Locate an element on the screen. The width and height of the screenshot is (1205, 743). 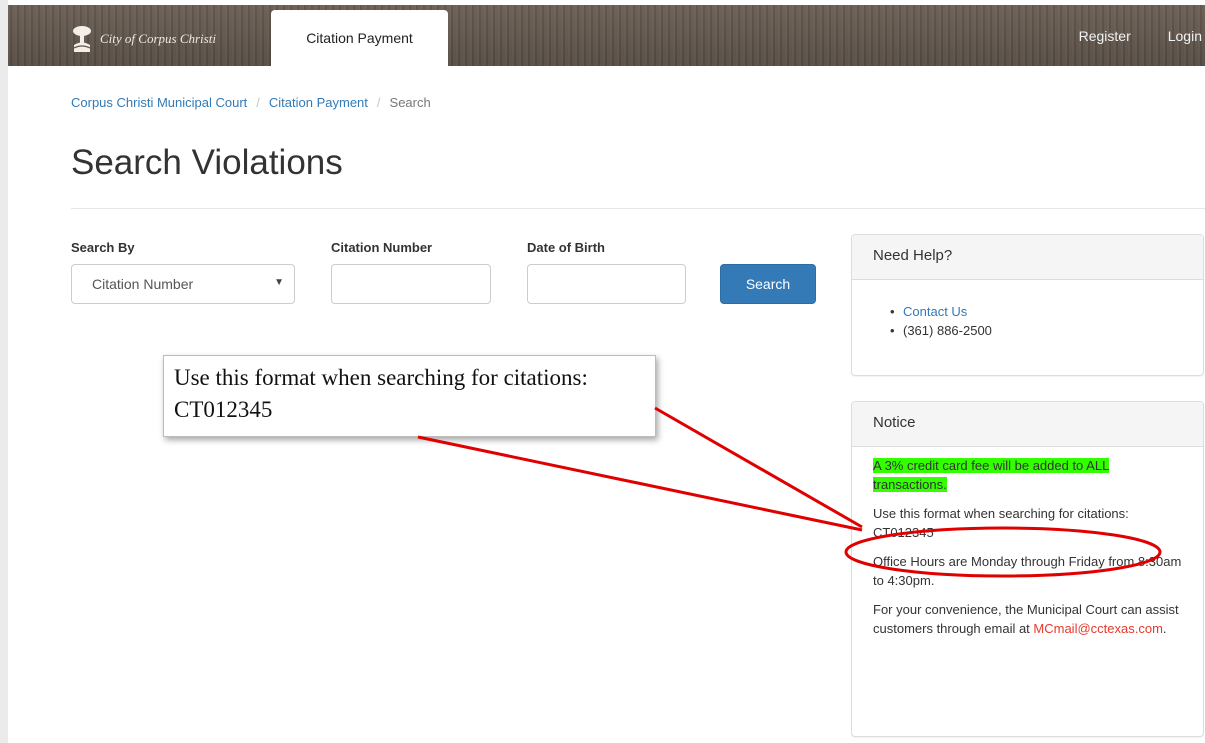
help-panel-title: Need Help? is located at coordinates (1027, 257).